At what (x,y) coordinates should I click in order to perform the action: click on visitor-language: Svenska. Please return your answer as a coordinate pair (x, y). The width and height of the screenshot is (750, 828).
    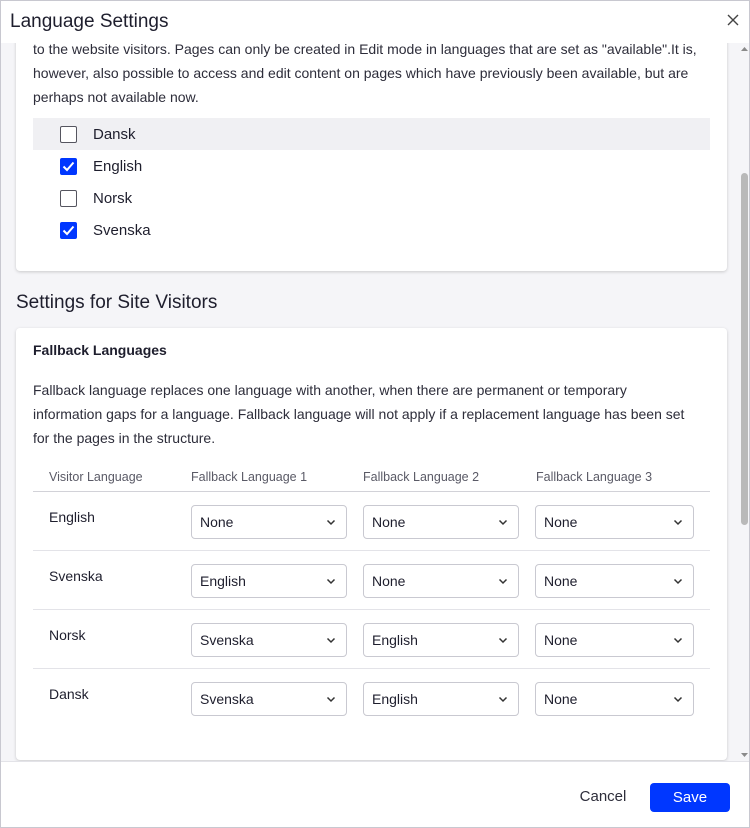
    Looking at the image, I should click on (76, 576).